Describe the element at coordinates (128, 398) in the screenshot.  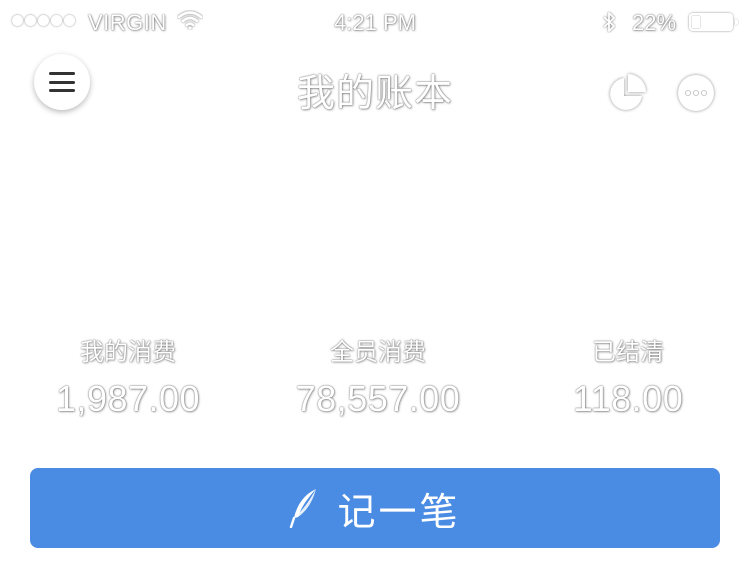
I see `my-spending-value: 1,987.00` at that location.